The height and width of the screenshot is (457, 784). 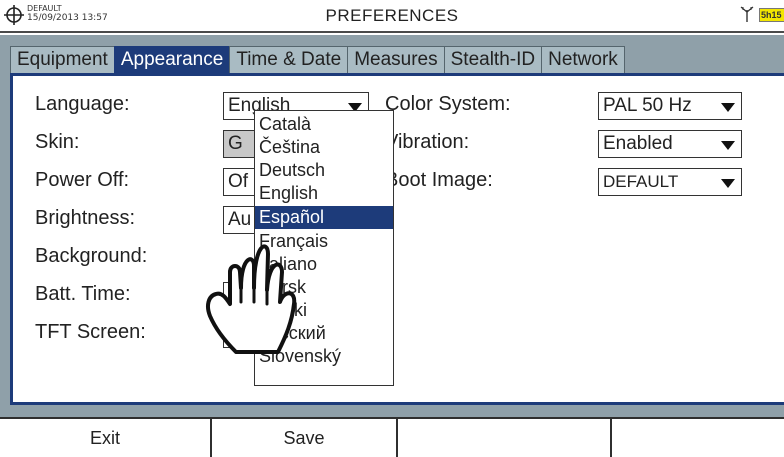 I want to click on color-system-label: Color System:, so click(x=448, y=104).